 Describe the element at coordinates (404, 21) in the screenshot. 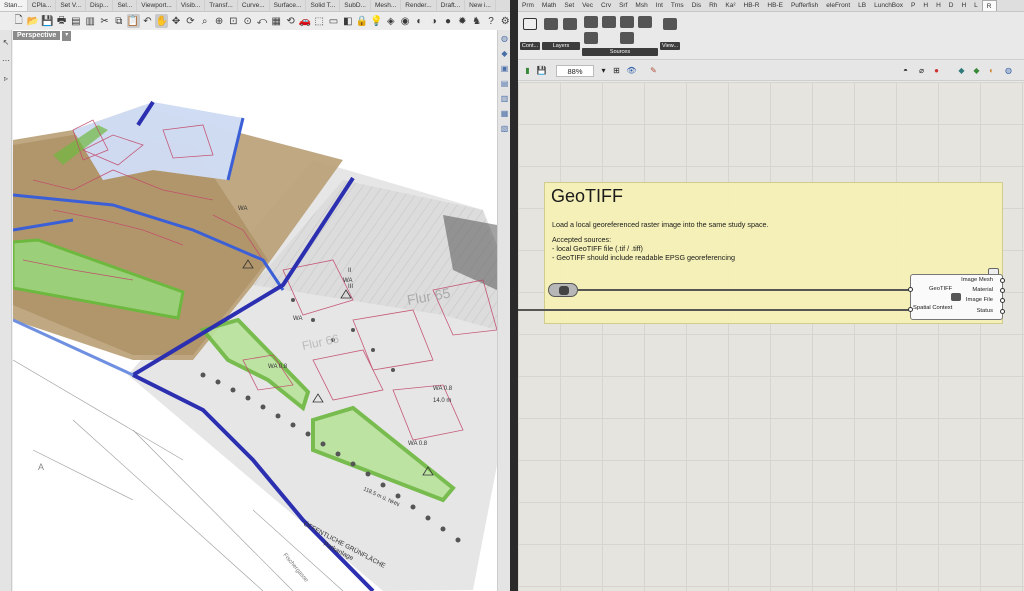

I see `color-wheel-icon: ◉` at that location.